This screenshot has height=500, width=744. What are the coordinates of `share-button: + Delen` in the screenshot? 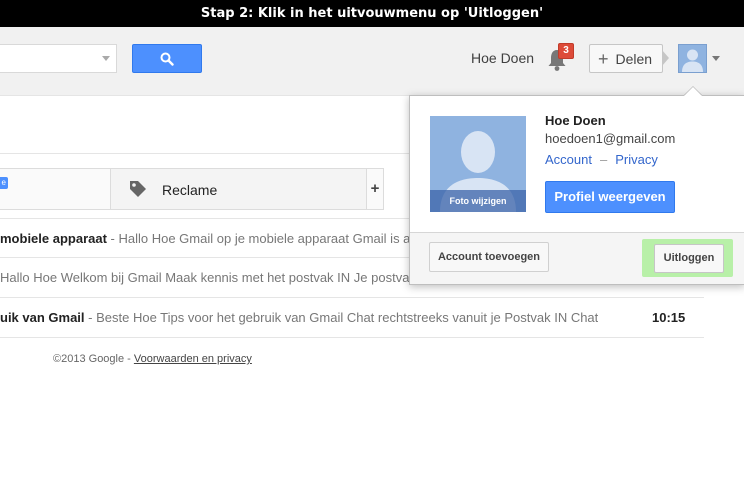 It's located at (626, 58).